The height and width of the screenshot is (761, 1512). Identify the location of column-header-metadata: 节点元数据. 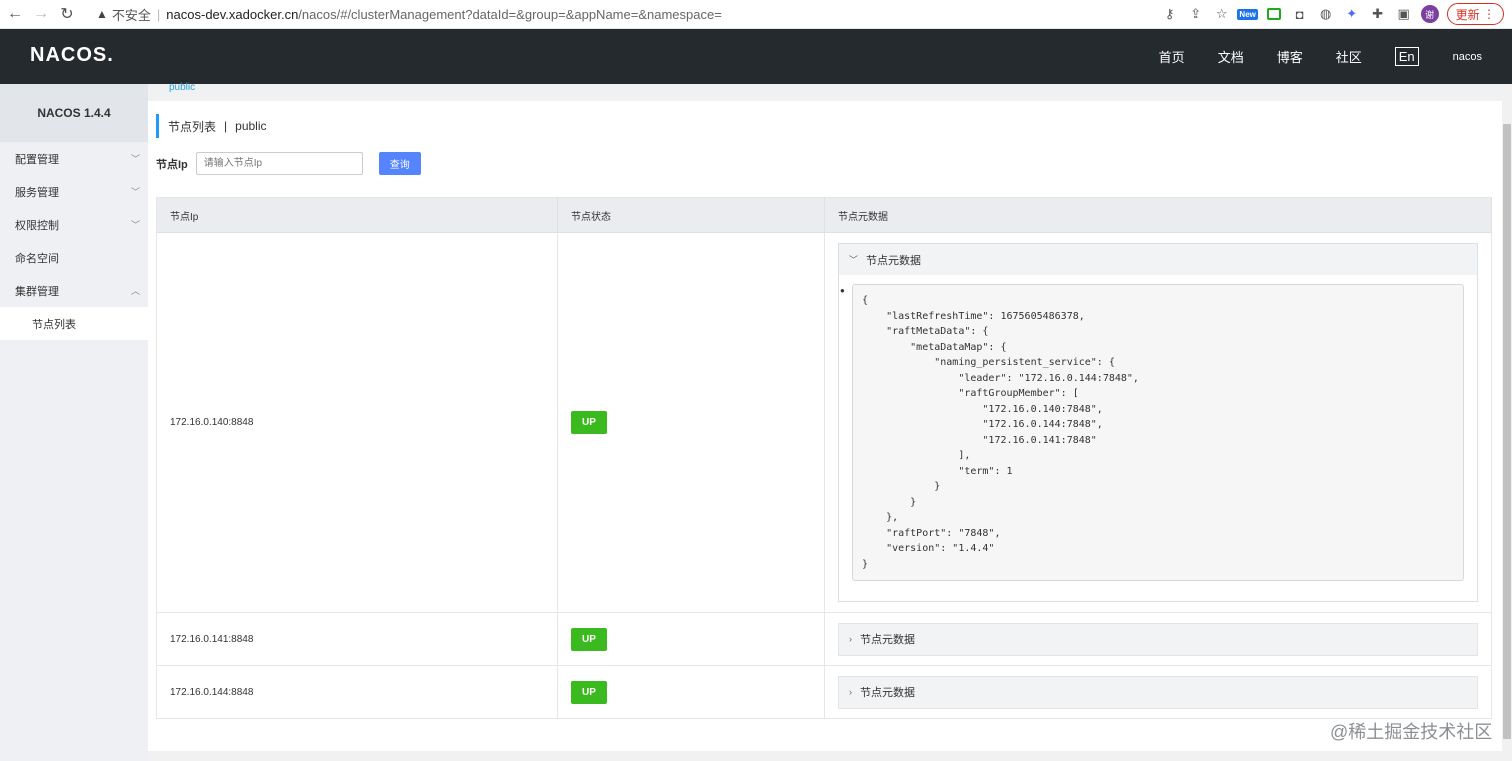
(1158, 215).